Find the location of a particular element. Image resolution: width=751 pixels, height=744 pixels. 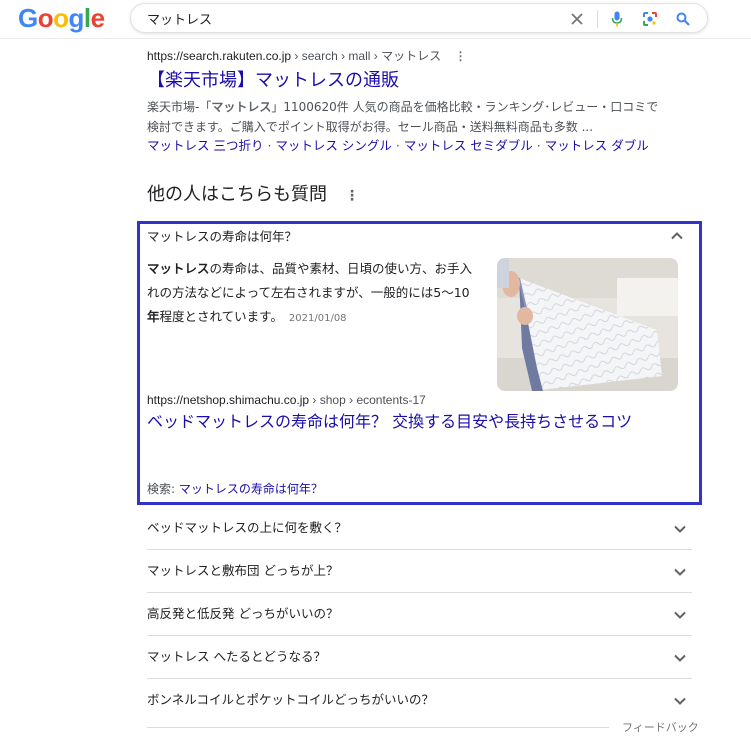

camera-lens-icon is located at coordinates (650, 19).